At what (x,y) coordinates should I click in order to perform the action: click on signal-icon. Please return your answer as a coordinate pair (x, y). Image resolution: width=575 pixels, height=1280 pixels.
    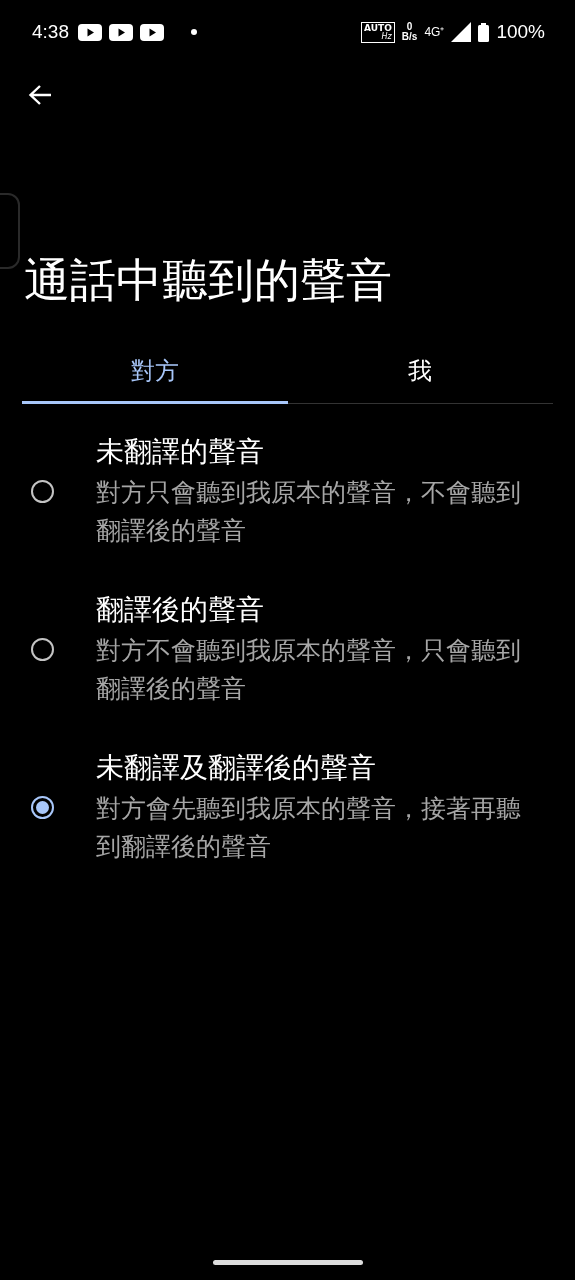
    Looking at the image, I should click on (461, 32).